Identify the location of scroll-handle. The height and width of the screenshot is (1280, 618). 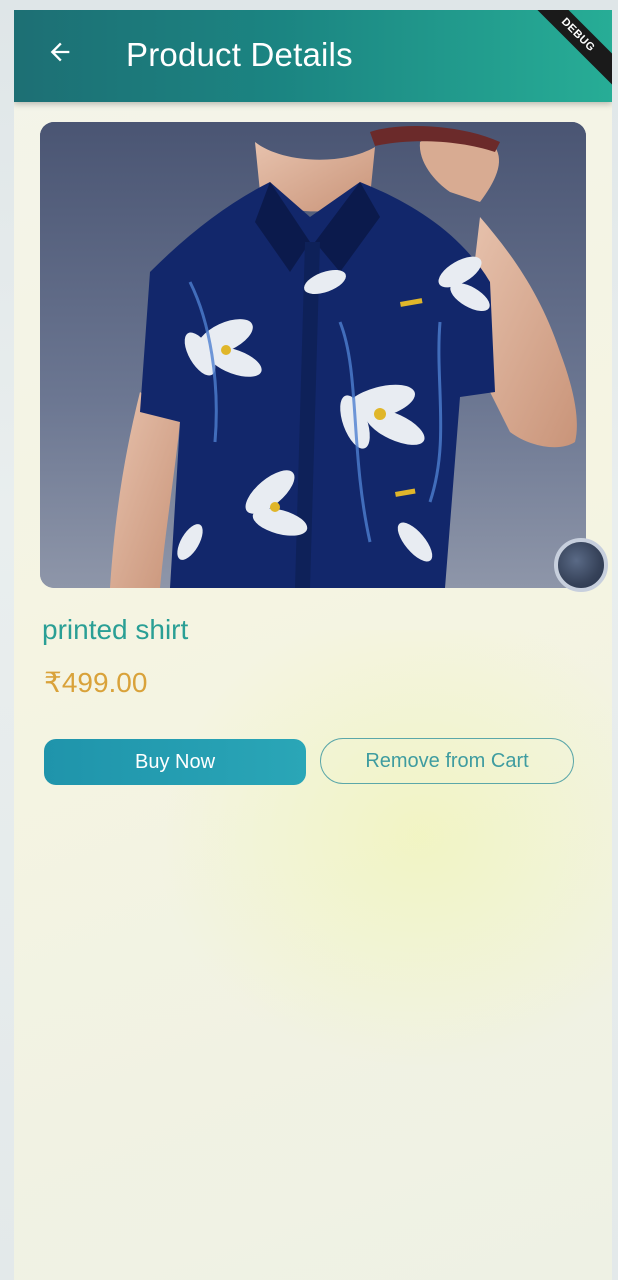
(581, 565).